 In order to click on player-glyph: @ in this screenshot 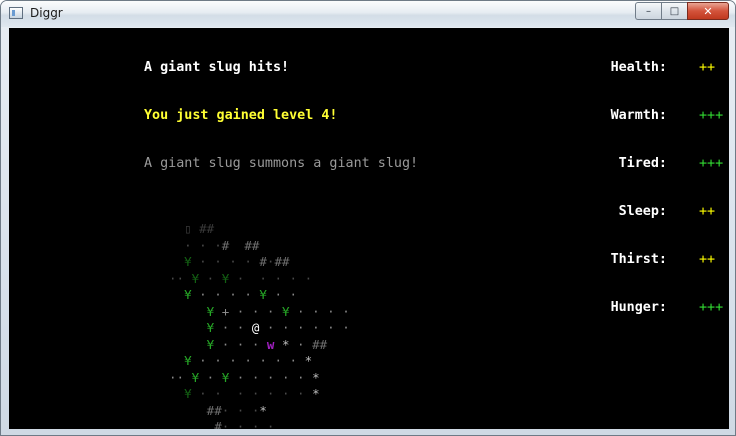, I will do `click(255, 327)`.